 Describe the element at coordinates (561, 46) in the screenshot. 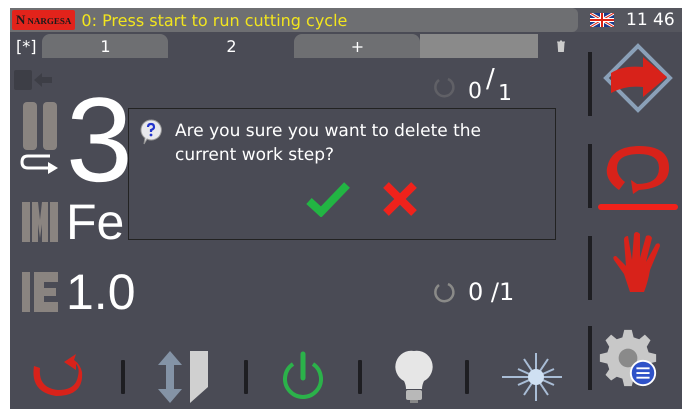

I see `trash-icon` at that location.